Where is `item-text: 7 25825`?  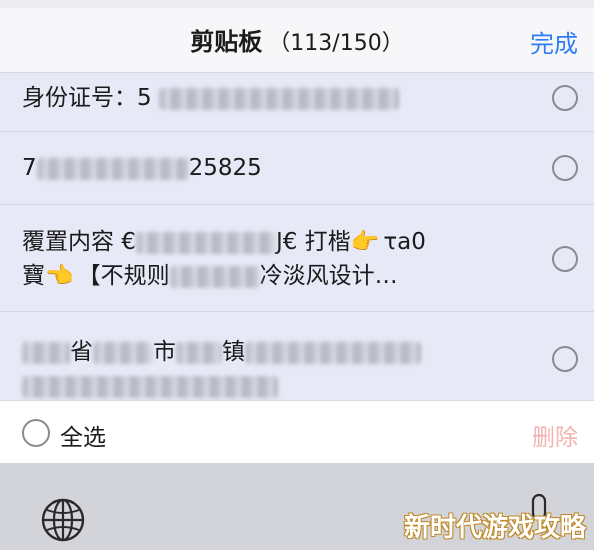
item-text: 7 25825 is located at coordinates (142, 168).